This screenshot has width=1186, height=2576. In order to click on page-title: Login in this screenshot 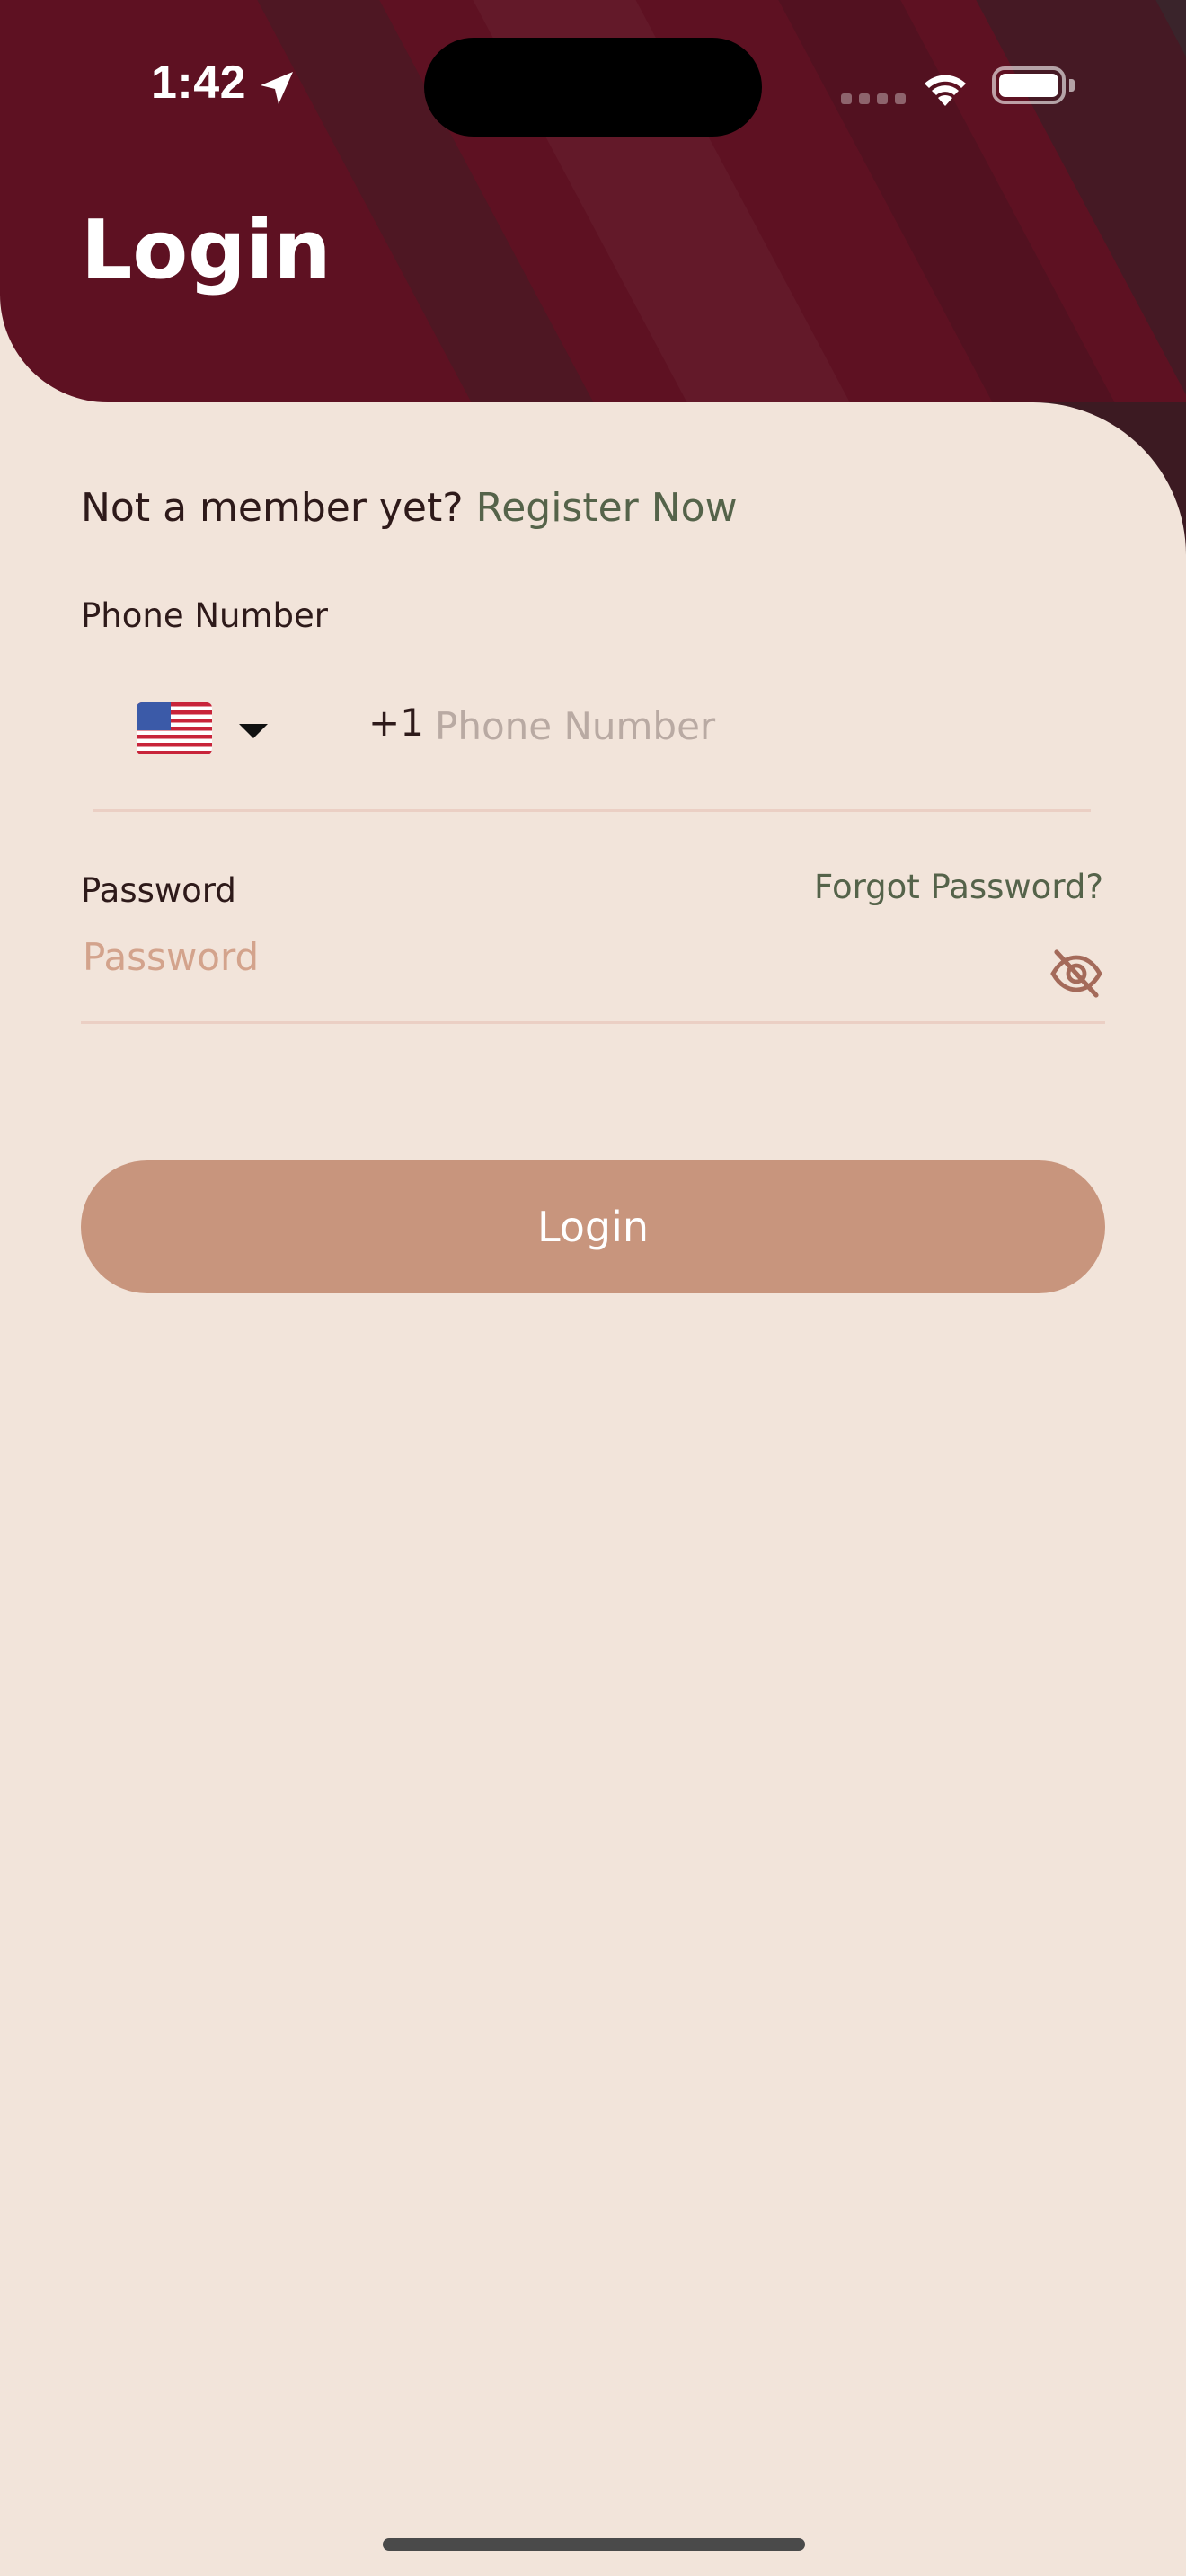, I will do `click(206, 250)`.